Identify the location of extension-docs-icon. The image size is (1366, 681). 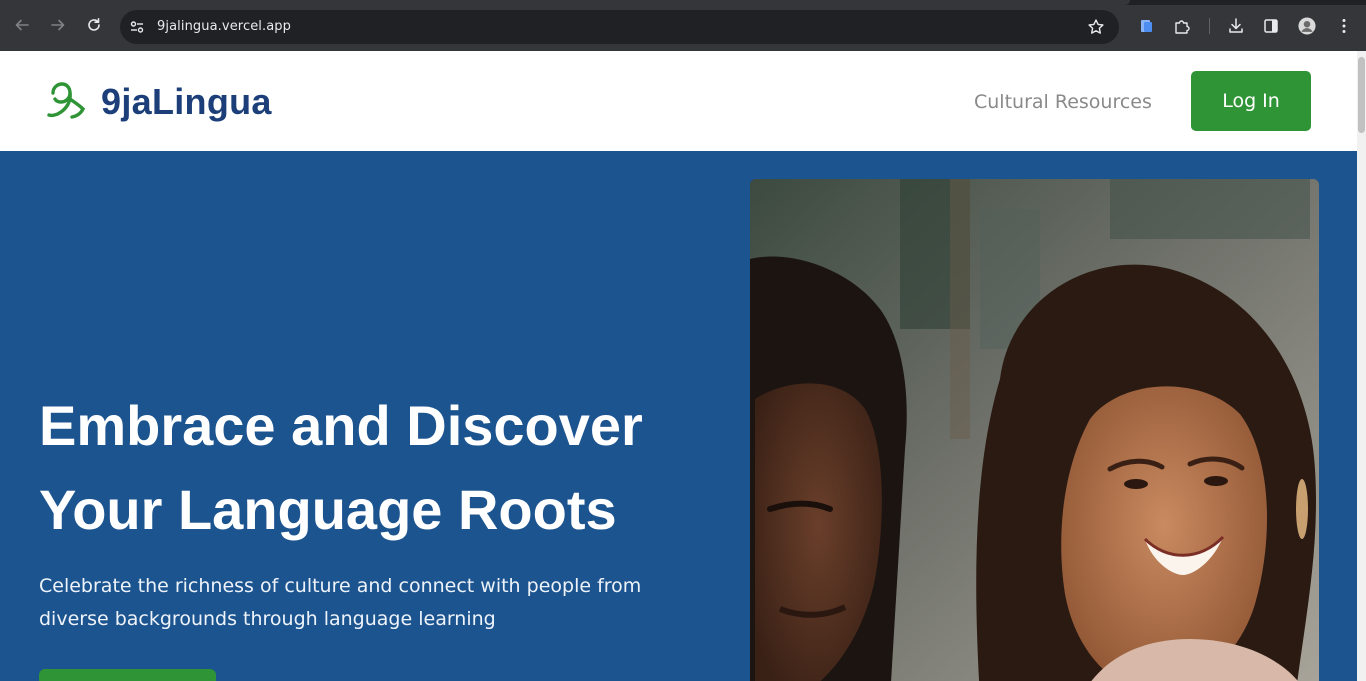
(1146, 26).